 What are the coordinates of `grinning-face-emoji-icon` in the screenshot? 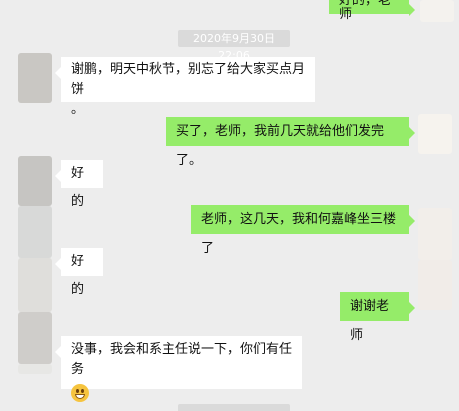 It's located at (80, 392).